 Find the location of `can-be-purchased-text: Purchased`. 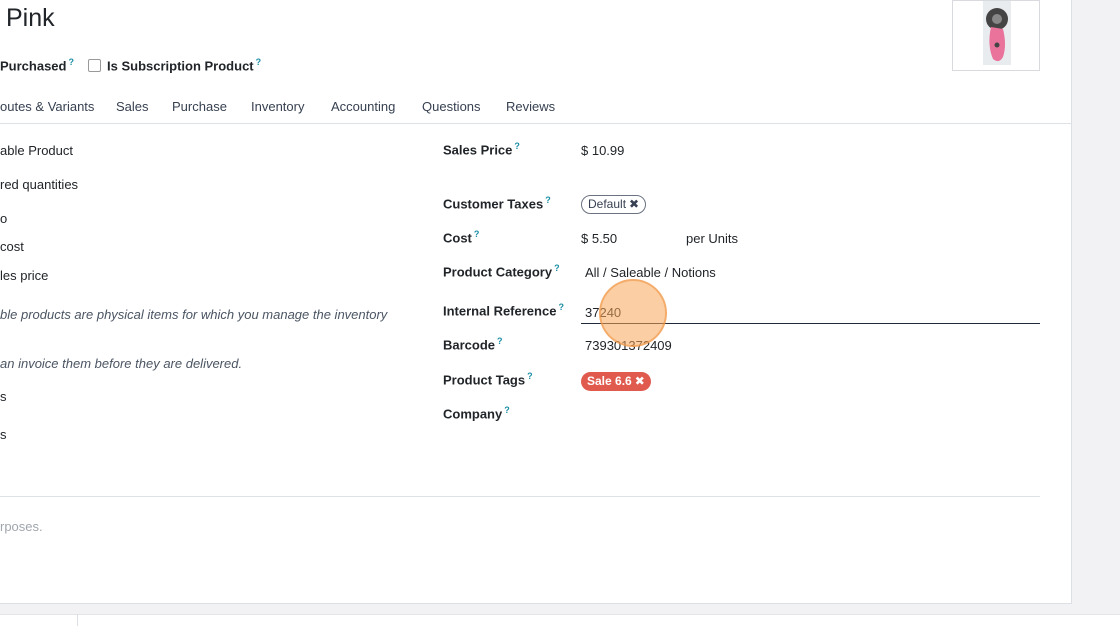

can-be-purchased-text: Purchased is located at coordinates (33, 66).